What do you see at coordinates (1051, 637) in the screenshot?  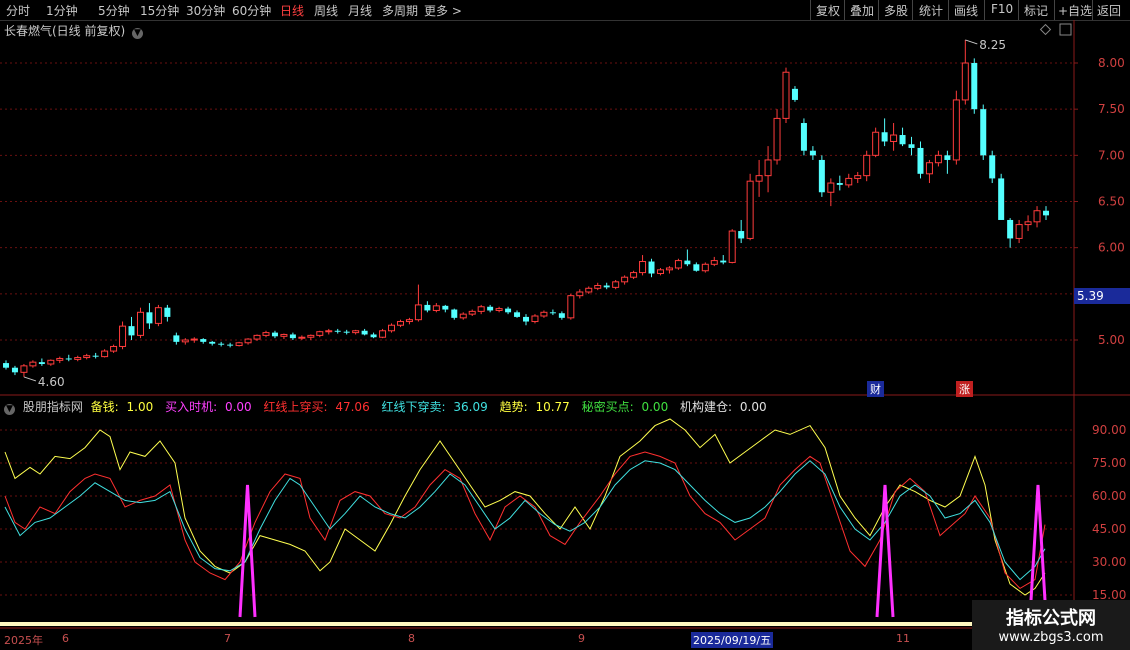 I see `watermark-url: www.zbgs3.com` at bounding box center [1051, 637].